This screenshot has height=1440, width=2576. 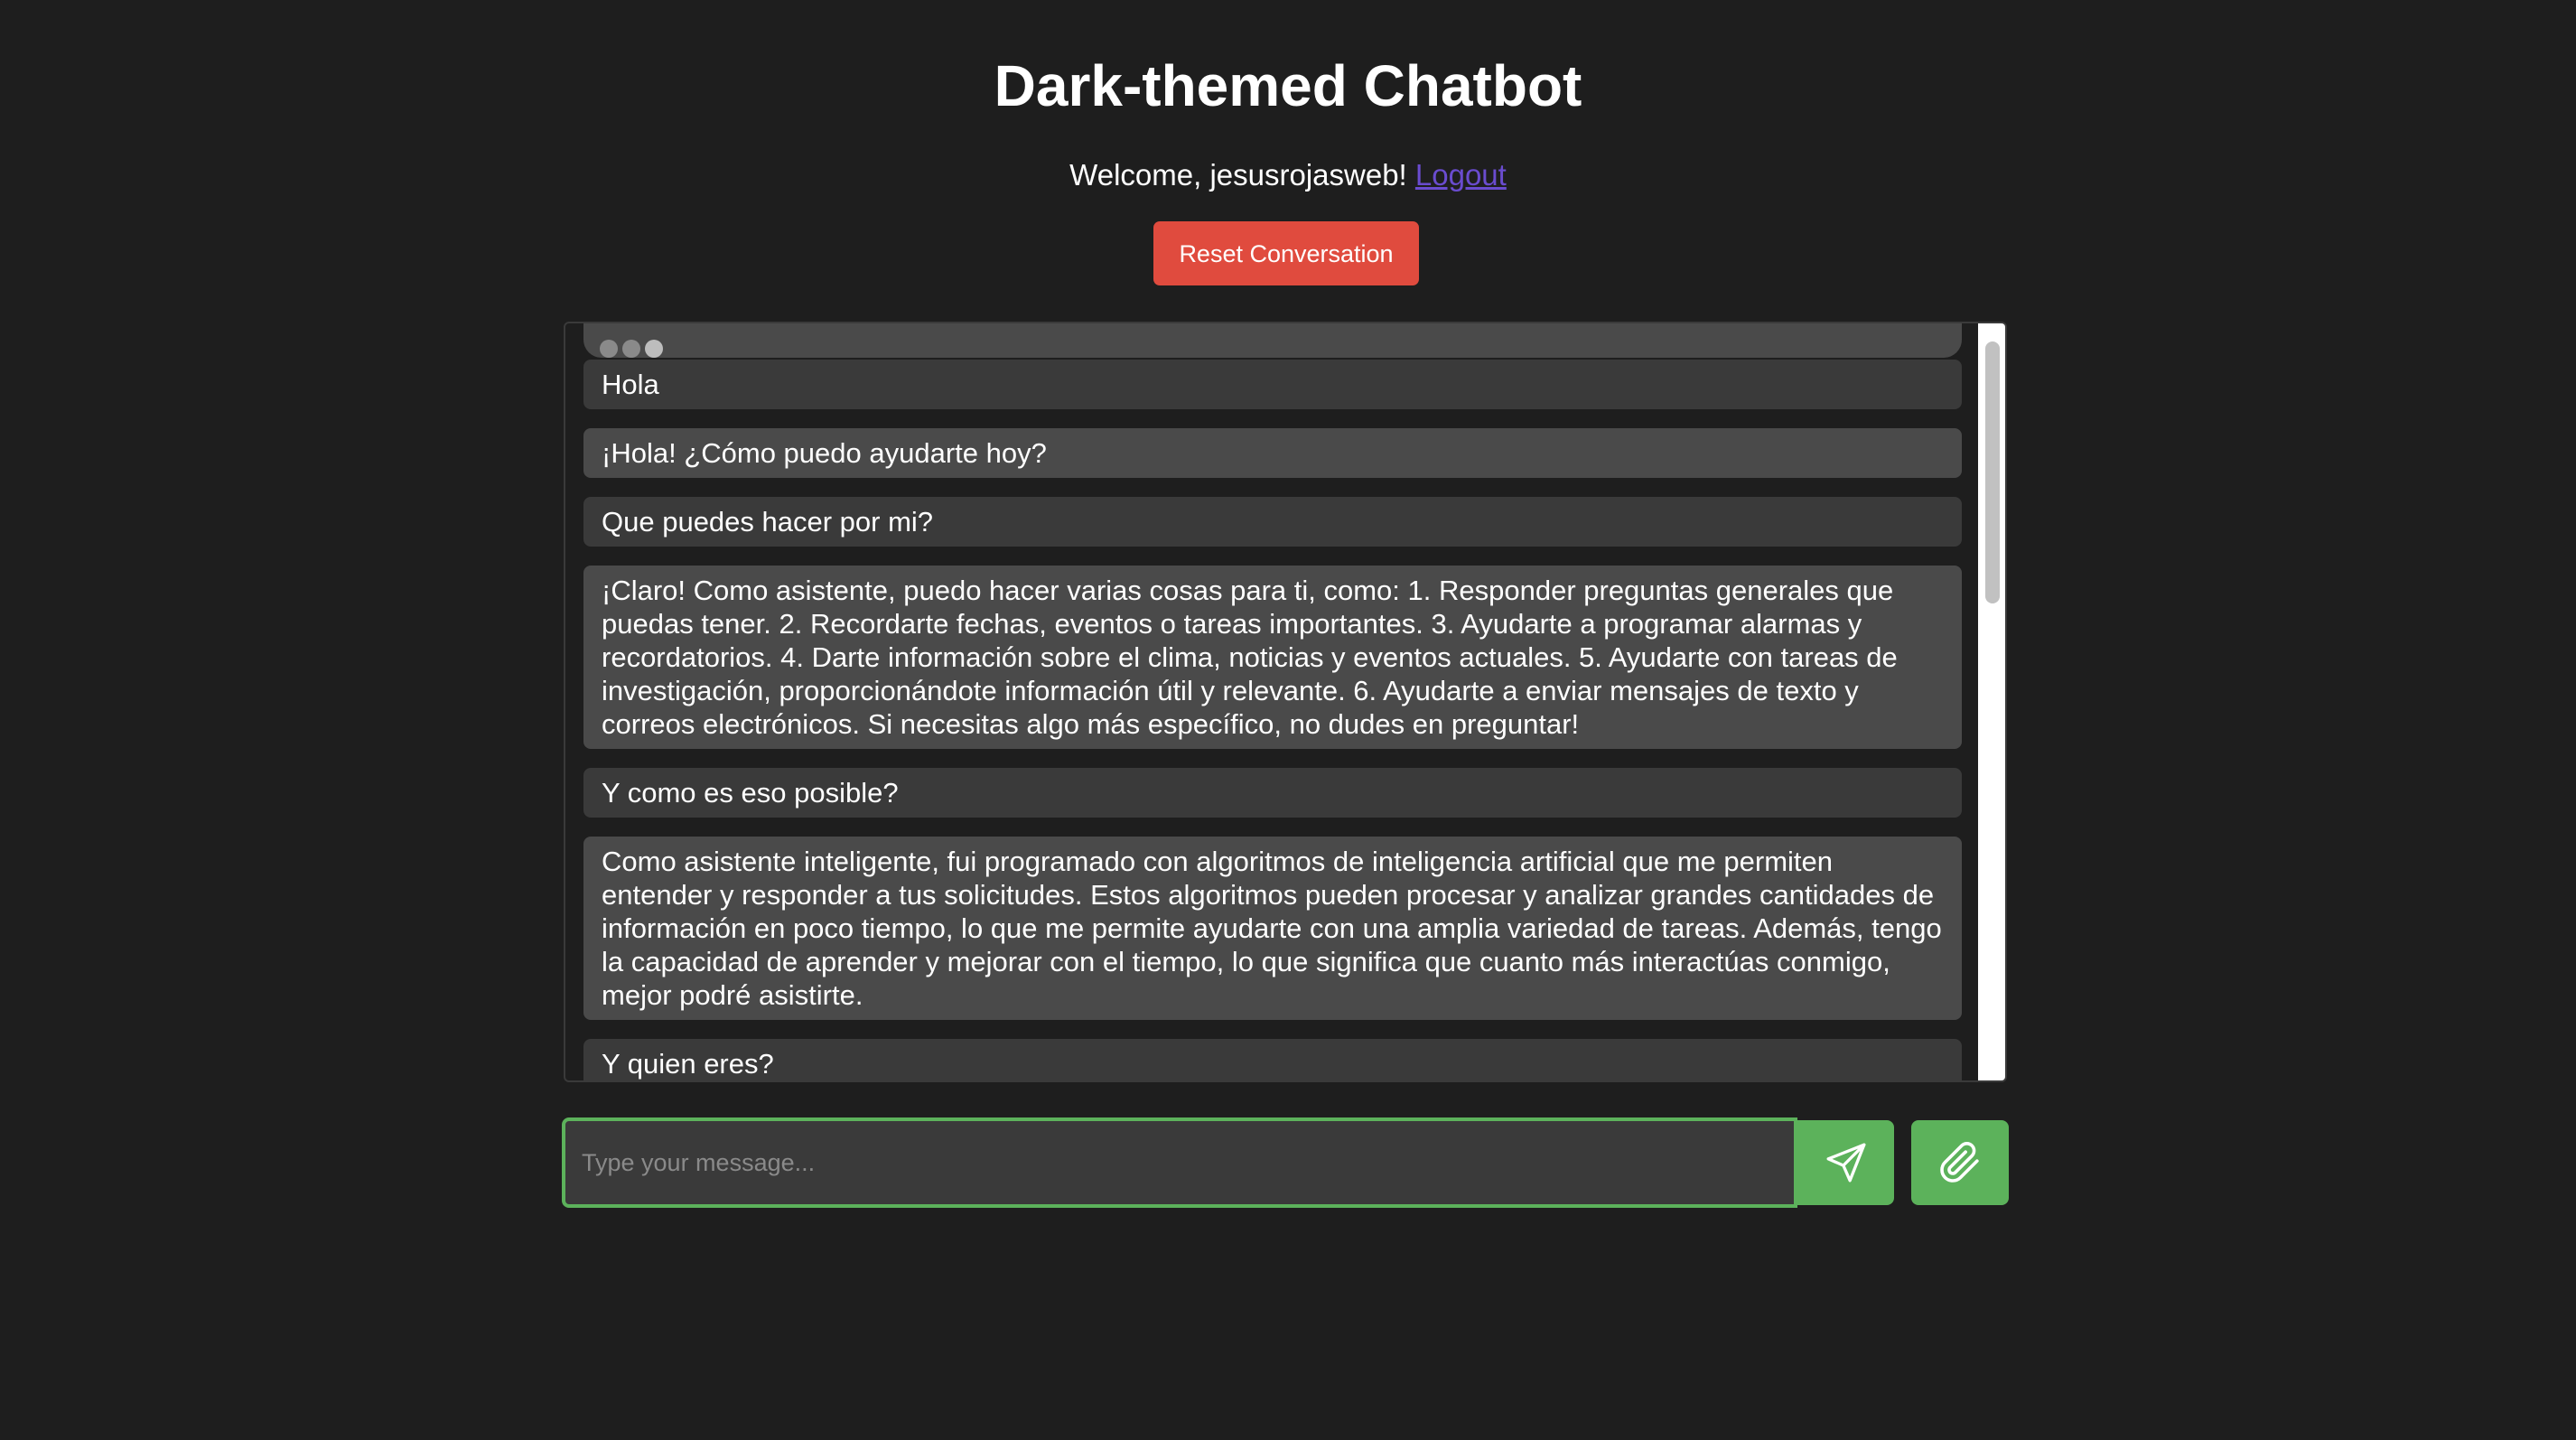 What do you see at coordinates (1272, 341) in the screenshot?
I see `typing-indicator-icon` at bounding box center [1272, 341].